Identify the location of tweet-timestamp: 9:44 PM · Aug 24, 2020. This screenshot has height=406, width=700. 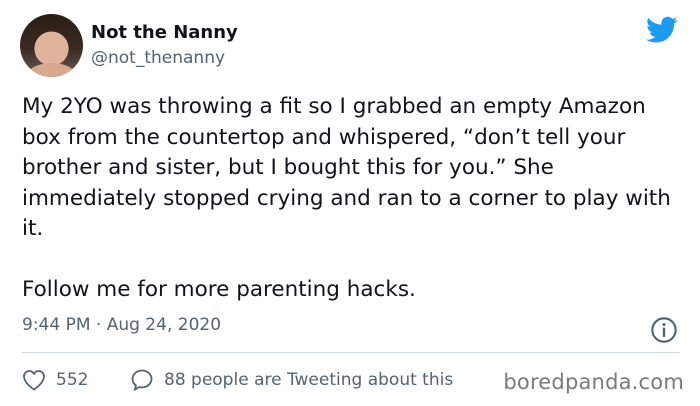
(121, 325).